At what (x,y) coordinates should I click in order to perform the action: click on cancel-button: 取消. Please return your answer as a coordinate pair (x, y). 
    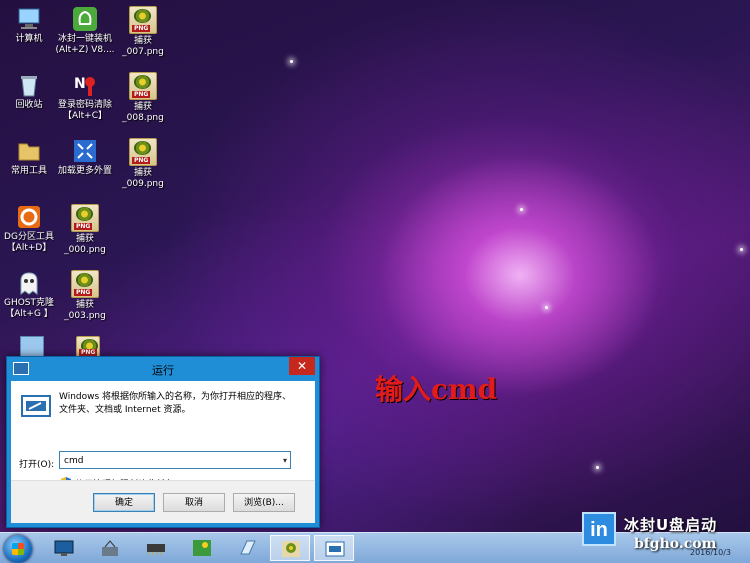
    Looking at the image, I should click on (194, 502).